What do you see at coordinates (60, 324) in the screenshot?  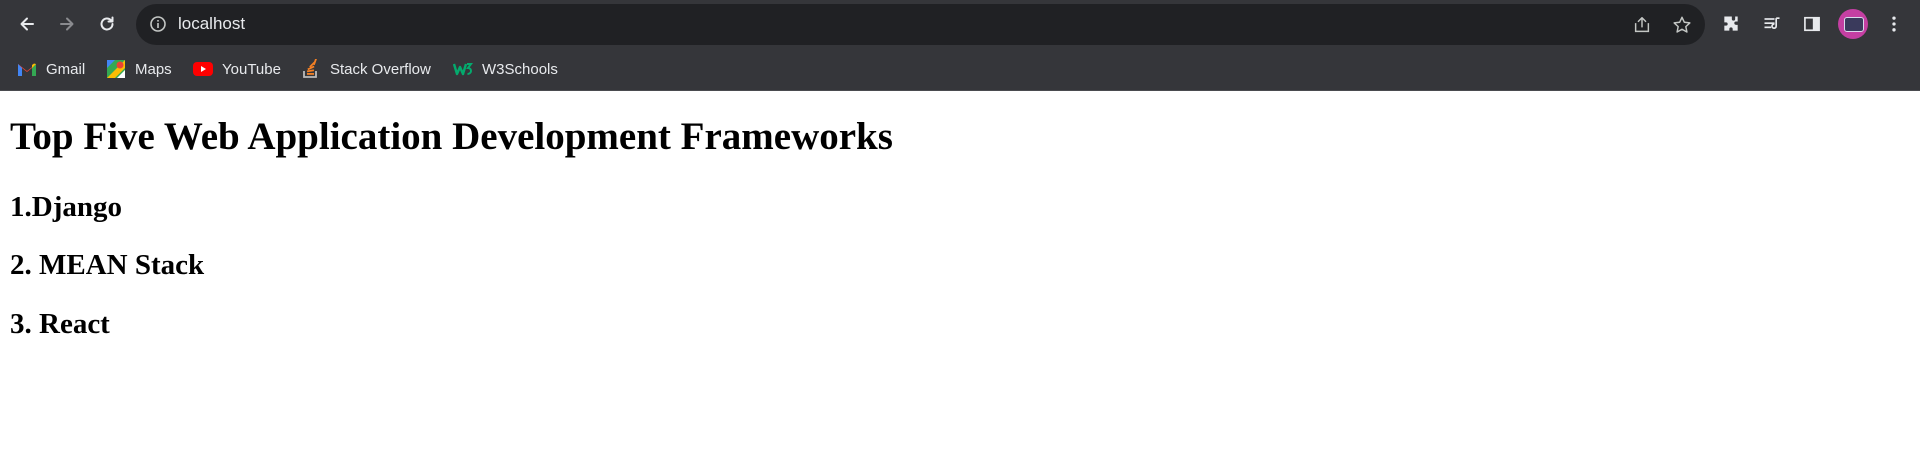 I see `framework-item: 3. React` at bounding box center [60, 324].